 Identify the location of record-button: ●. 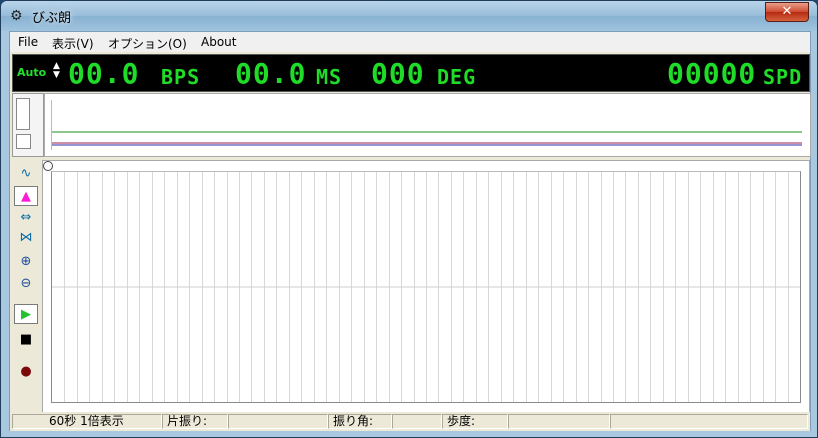
(26, 372).